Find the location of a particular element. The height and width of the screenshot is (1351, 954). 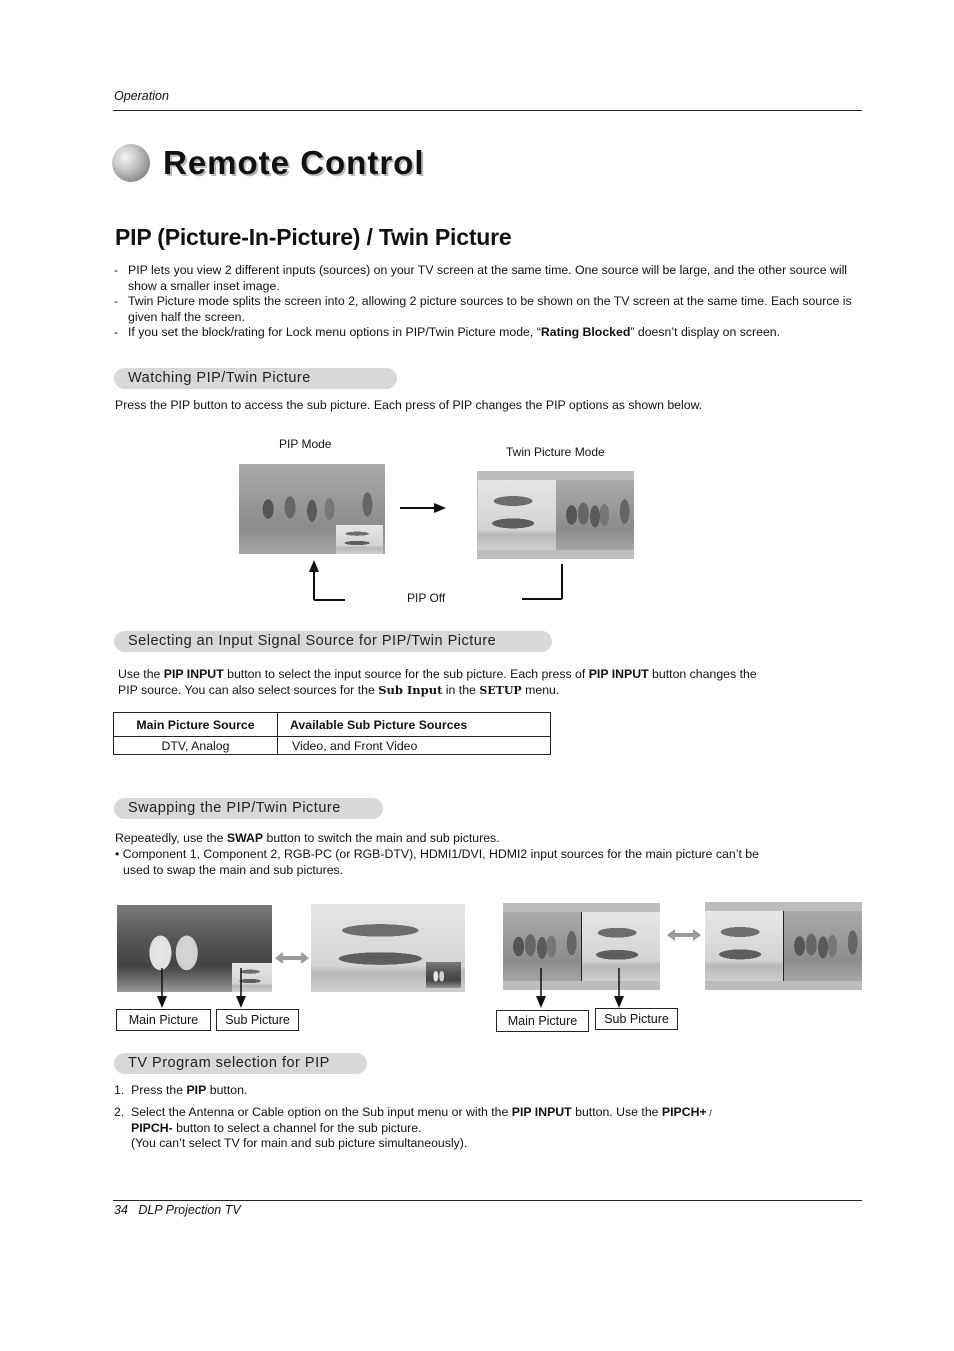

step-1: 1. Press the PIP button. is located at coordinates (181, 1090).